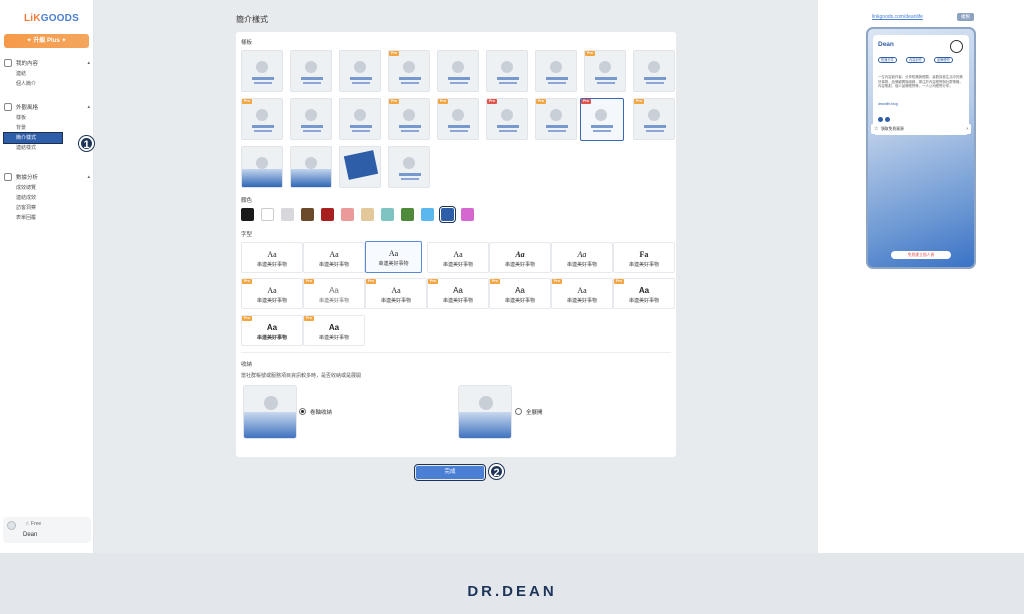 The image size is (1024, 614). Describe the element at coordinates (485, 412) in the screenshot. I see `collapse-preview-expand` at that location.